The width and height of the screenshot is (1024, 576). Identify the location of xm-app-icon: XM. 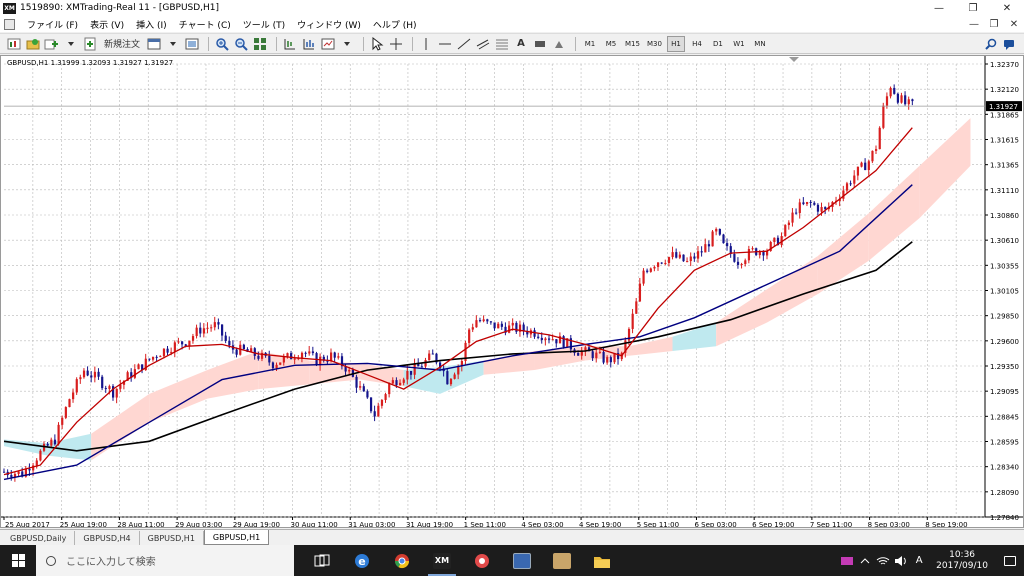
(442, 560).